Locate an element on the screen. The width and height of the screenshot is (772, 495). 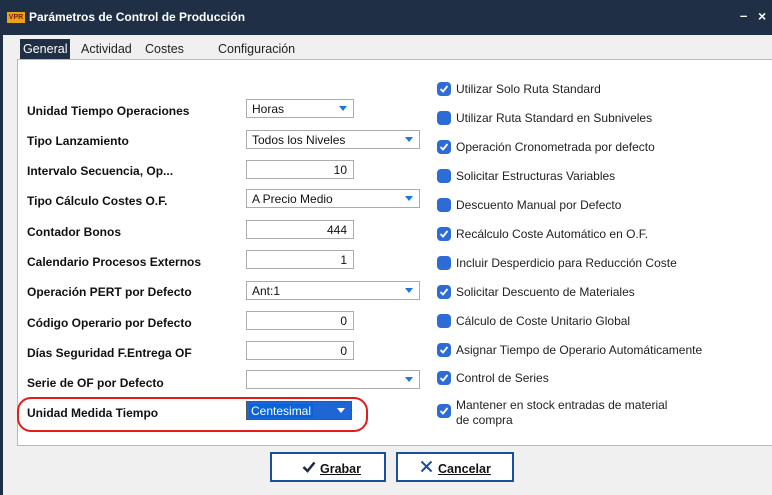
cancel-button-label: Cancelar is located at coordinates (464, 469).